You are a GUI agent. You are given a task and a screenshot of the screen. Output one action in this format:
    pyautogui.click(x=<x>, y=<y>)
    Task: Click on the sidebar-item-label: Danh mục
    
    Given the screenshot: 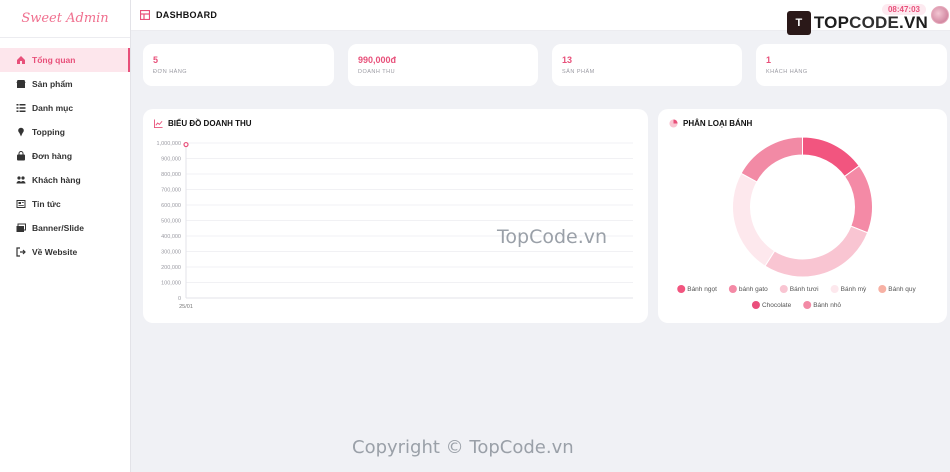 What is the action you would take?
    pyautogui.click(x=53, y=108)
    